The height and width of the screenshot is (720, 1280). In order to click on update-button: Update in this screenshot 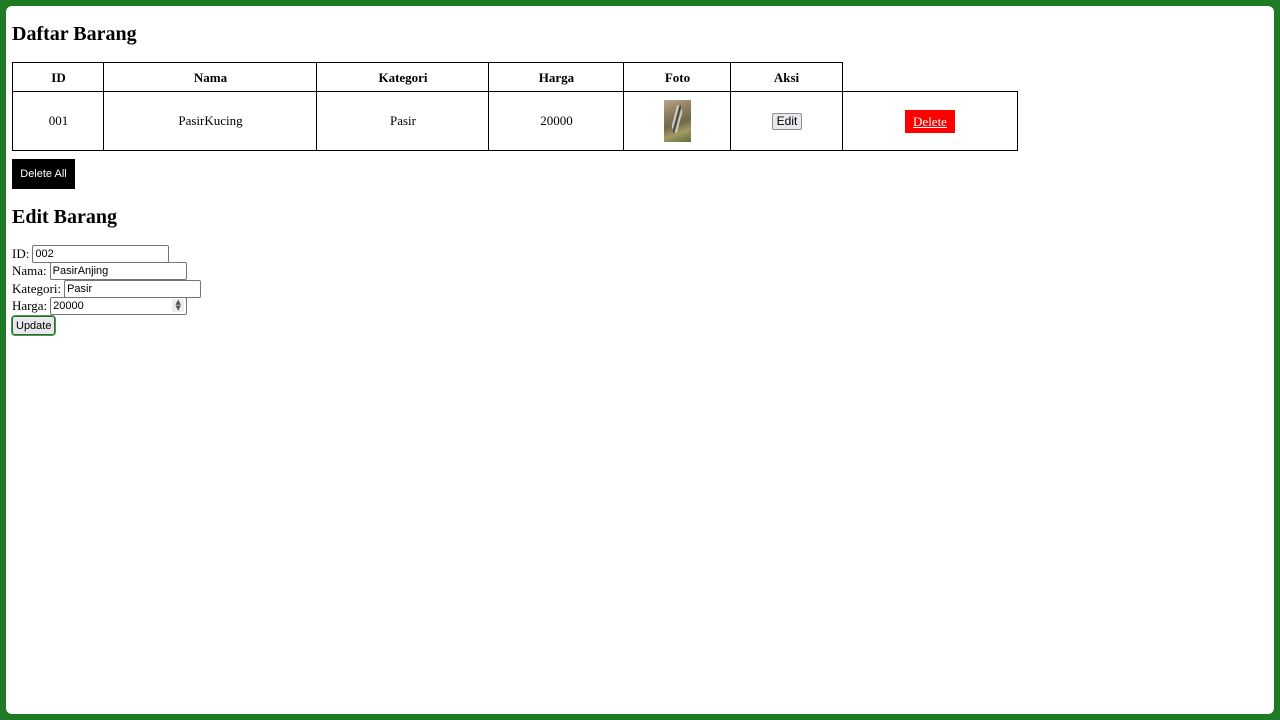, I will do `click(33, 325)`.